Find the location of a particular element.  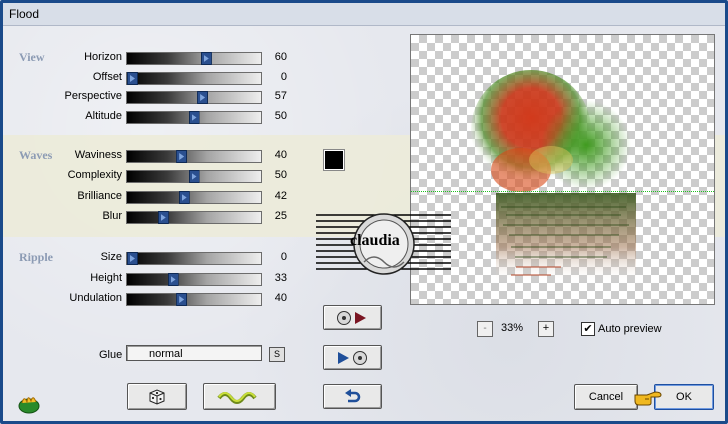

ok-button: OK is located at coordinates (684, 397).